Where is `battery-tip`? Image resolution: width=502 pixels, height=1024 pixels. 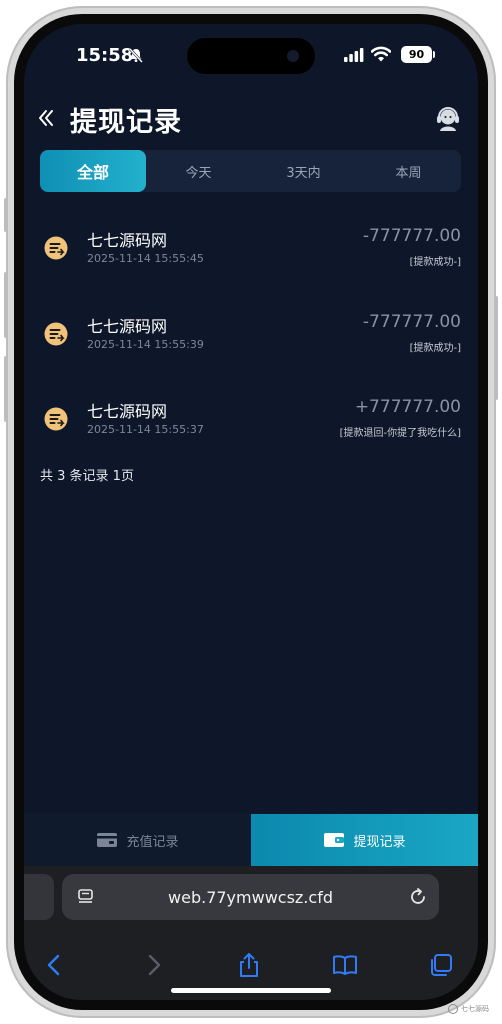 battery-tip is located at coordinates (434, 54).